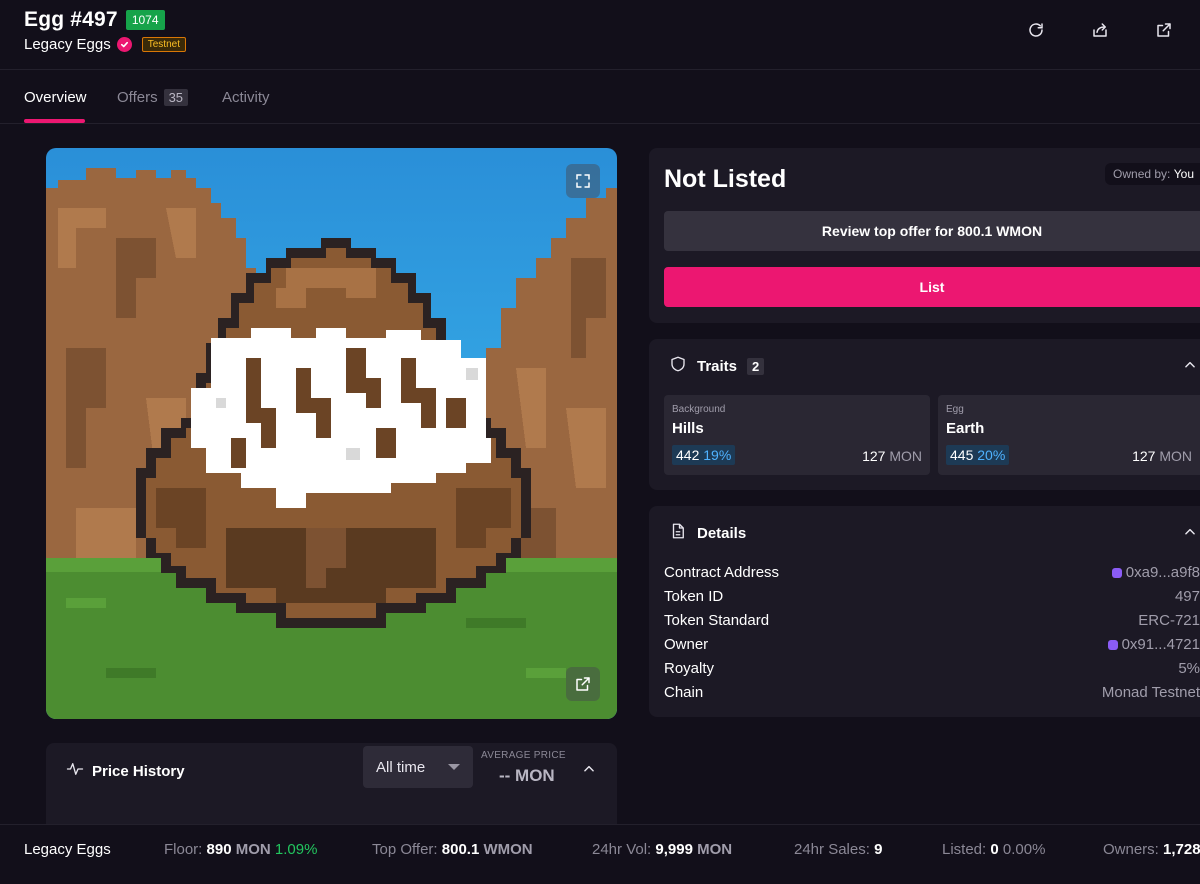  Describe the element at coordinates (1150, 692) in the screenshot. I see `detail-value: Monad Testnet` at that location.